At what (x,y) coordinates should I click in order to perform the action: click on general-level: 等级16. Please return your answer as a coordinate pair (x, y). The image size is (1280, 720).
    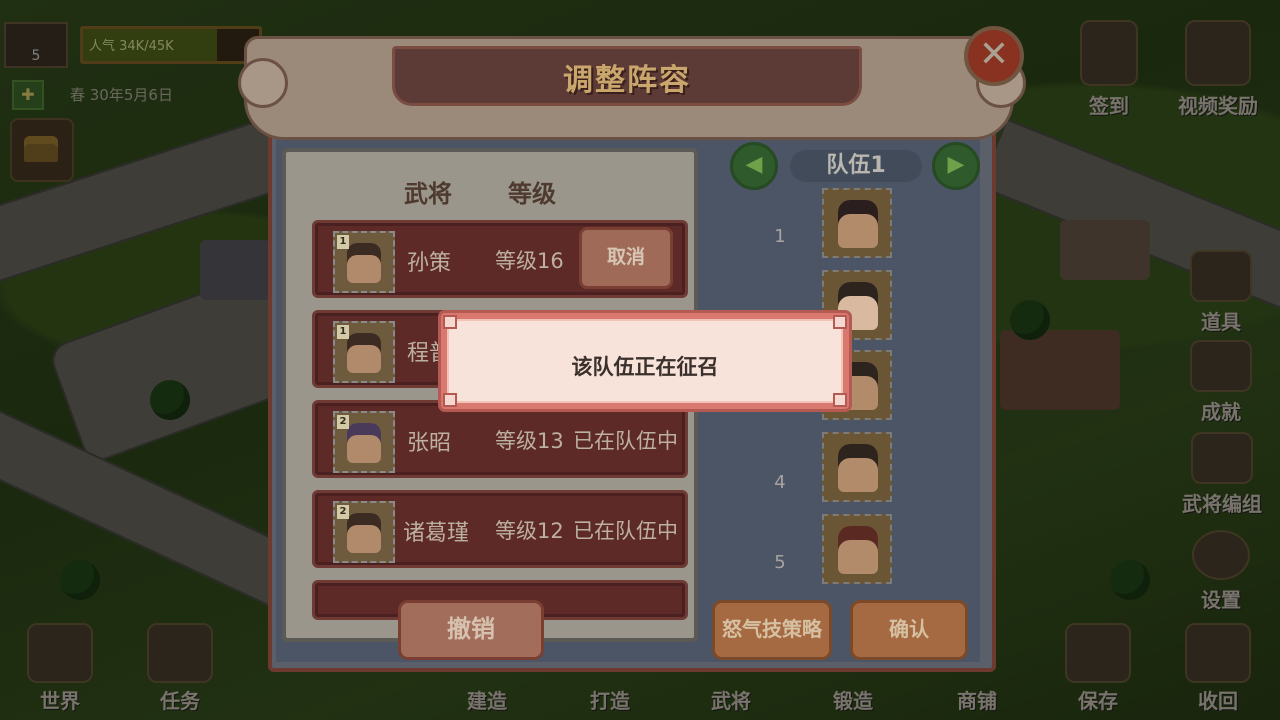
    Looking at the image, I should click on (529, 261).